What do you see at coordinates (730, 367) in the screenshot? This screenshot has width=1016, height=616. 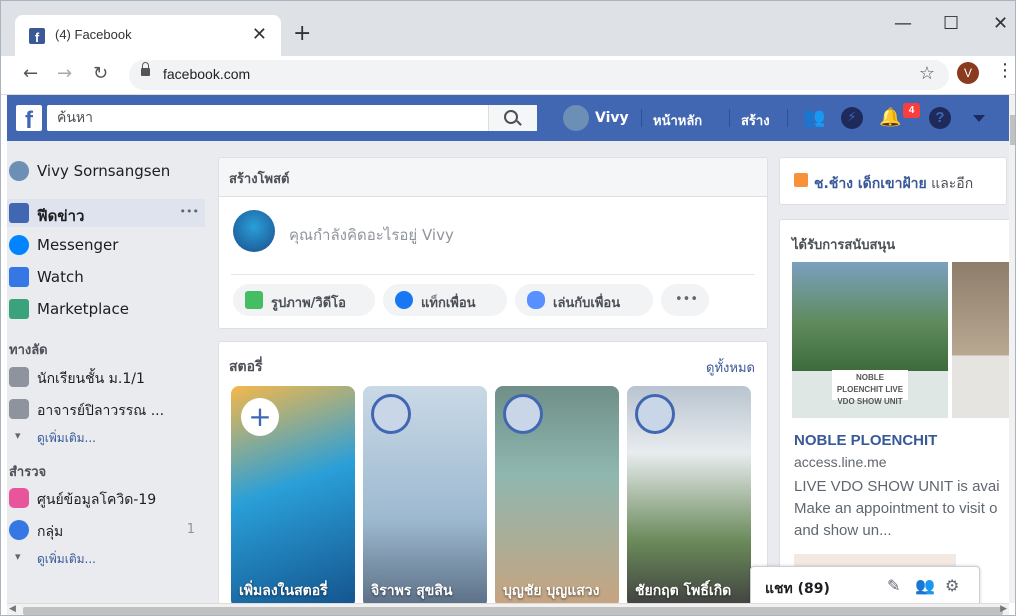 I see `stories-see-all-link: ดูทั้งหมด` at bounding box center [730, 367].